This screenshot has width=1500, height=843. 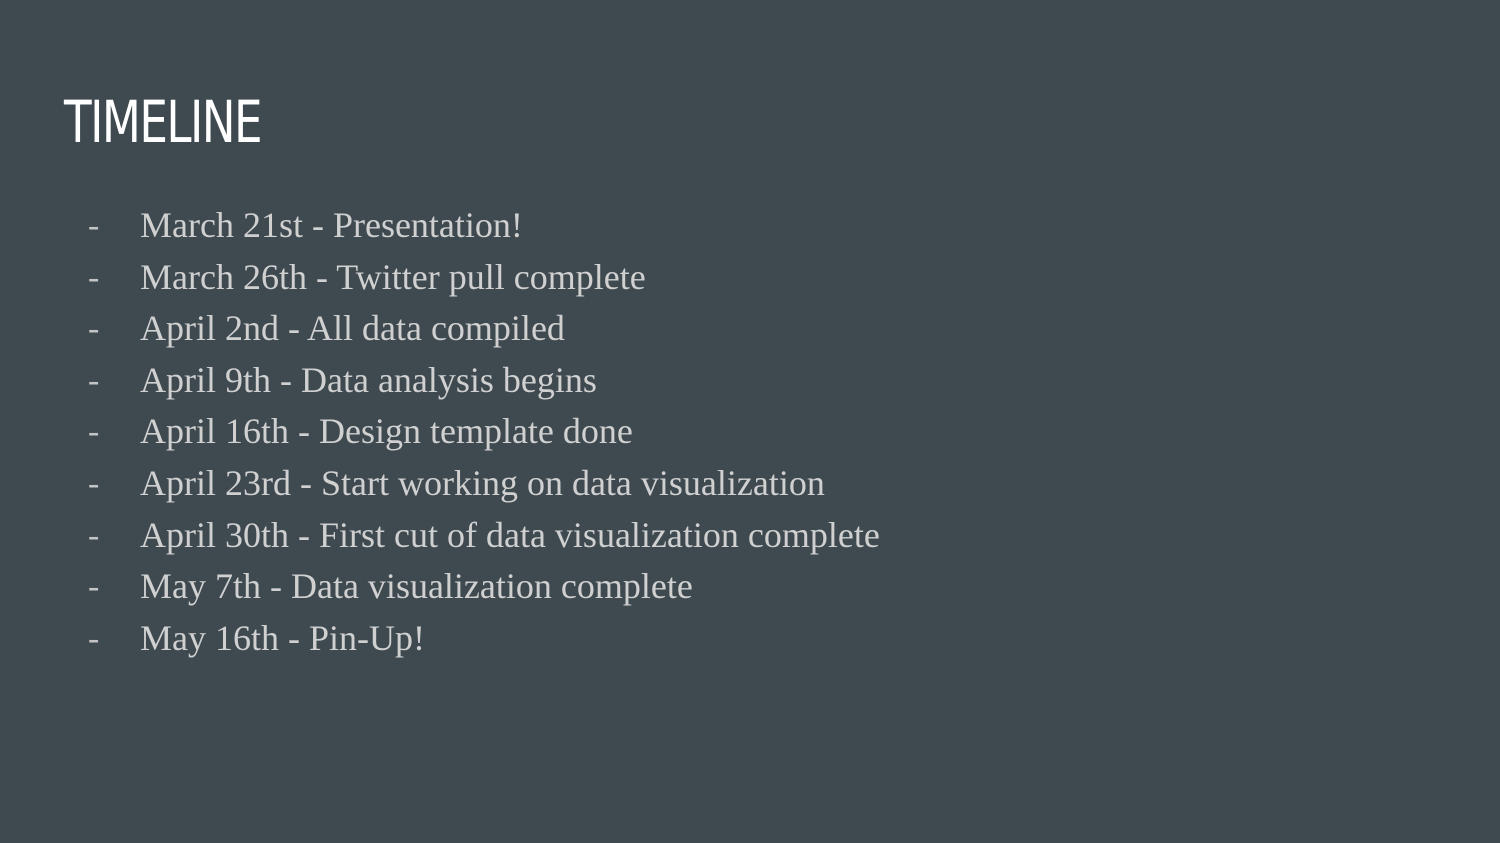 I want to click on timeline-item-text: May 16th - Pin-Up!, so click(x=282, y=637).